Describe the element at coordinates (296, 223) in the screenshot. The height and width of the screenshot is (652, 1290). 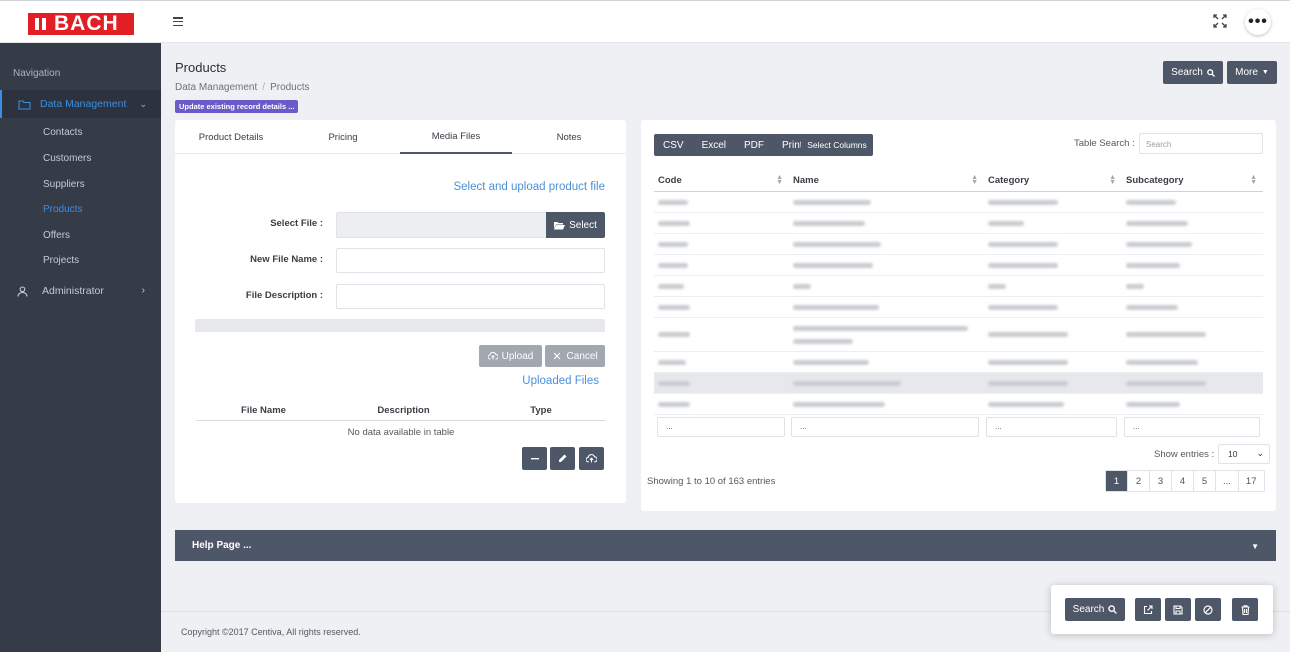
I see `select-file-label: Select File :` at that location.